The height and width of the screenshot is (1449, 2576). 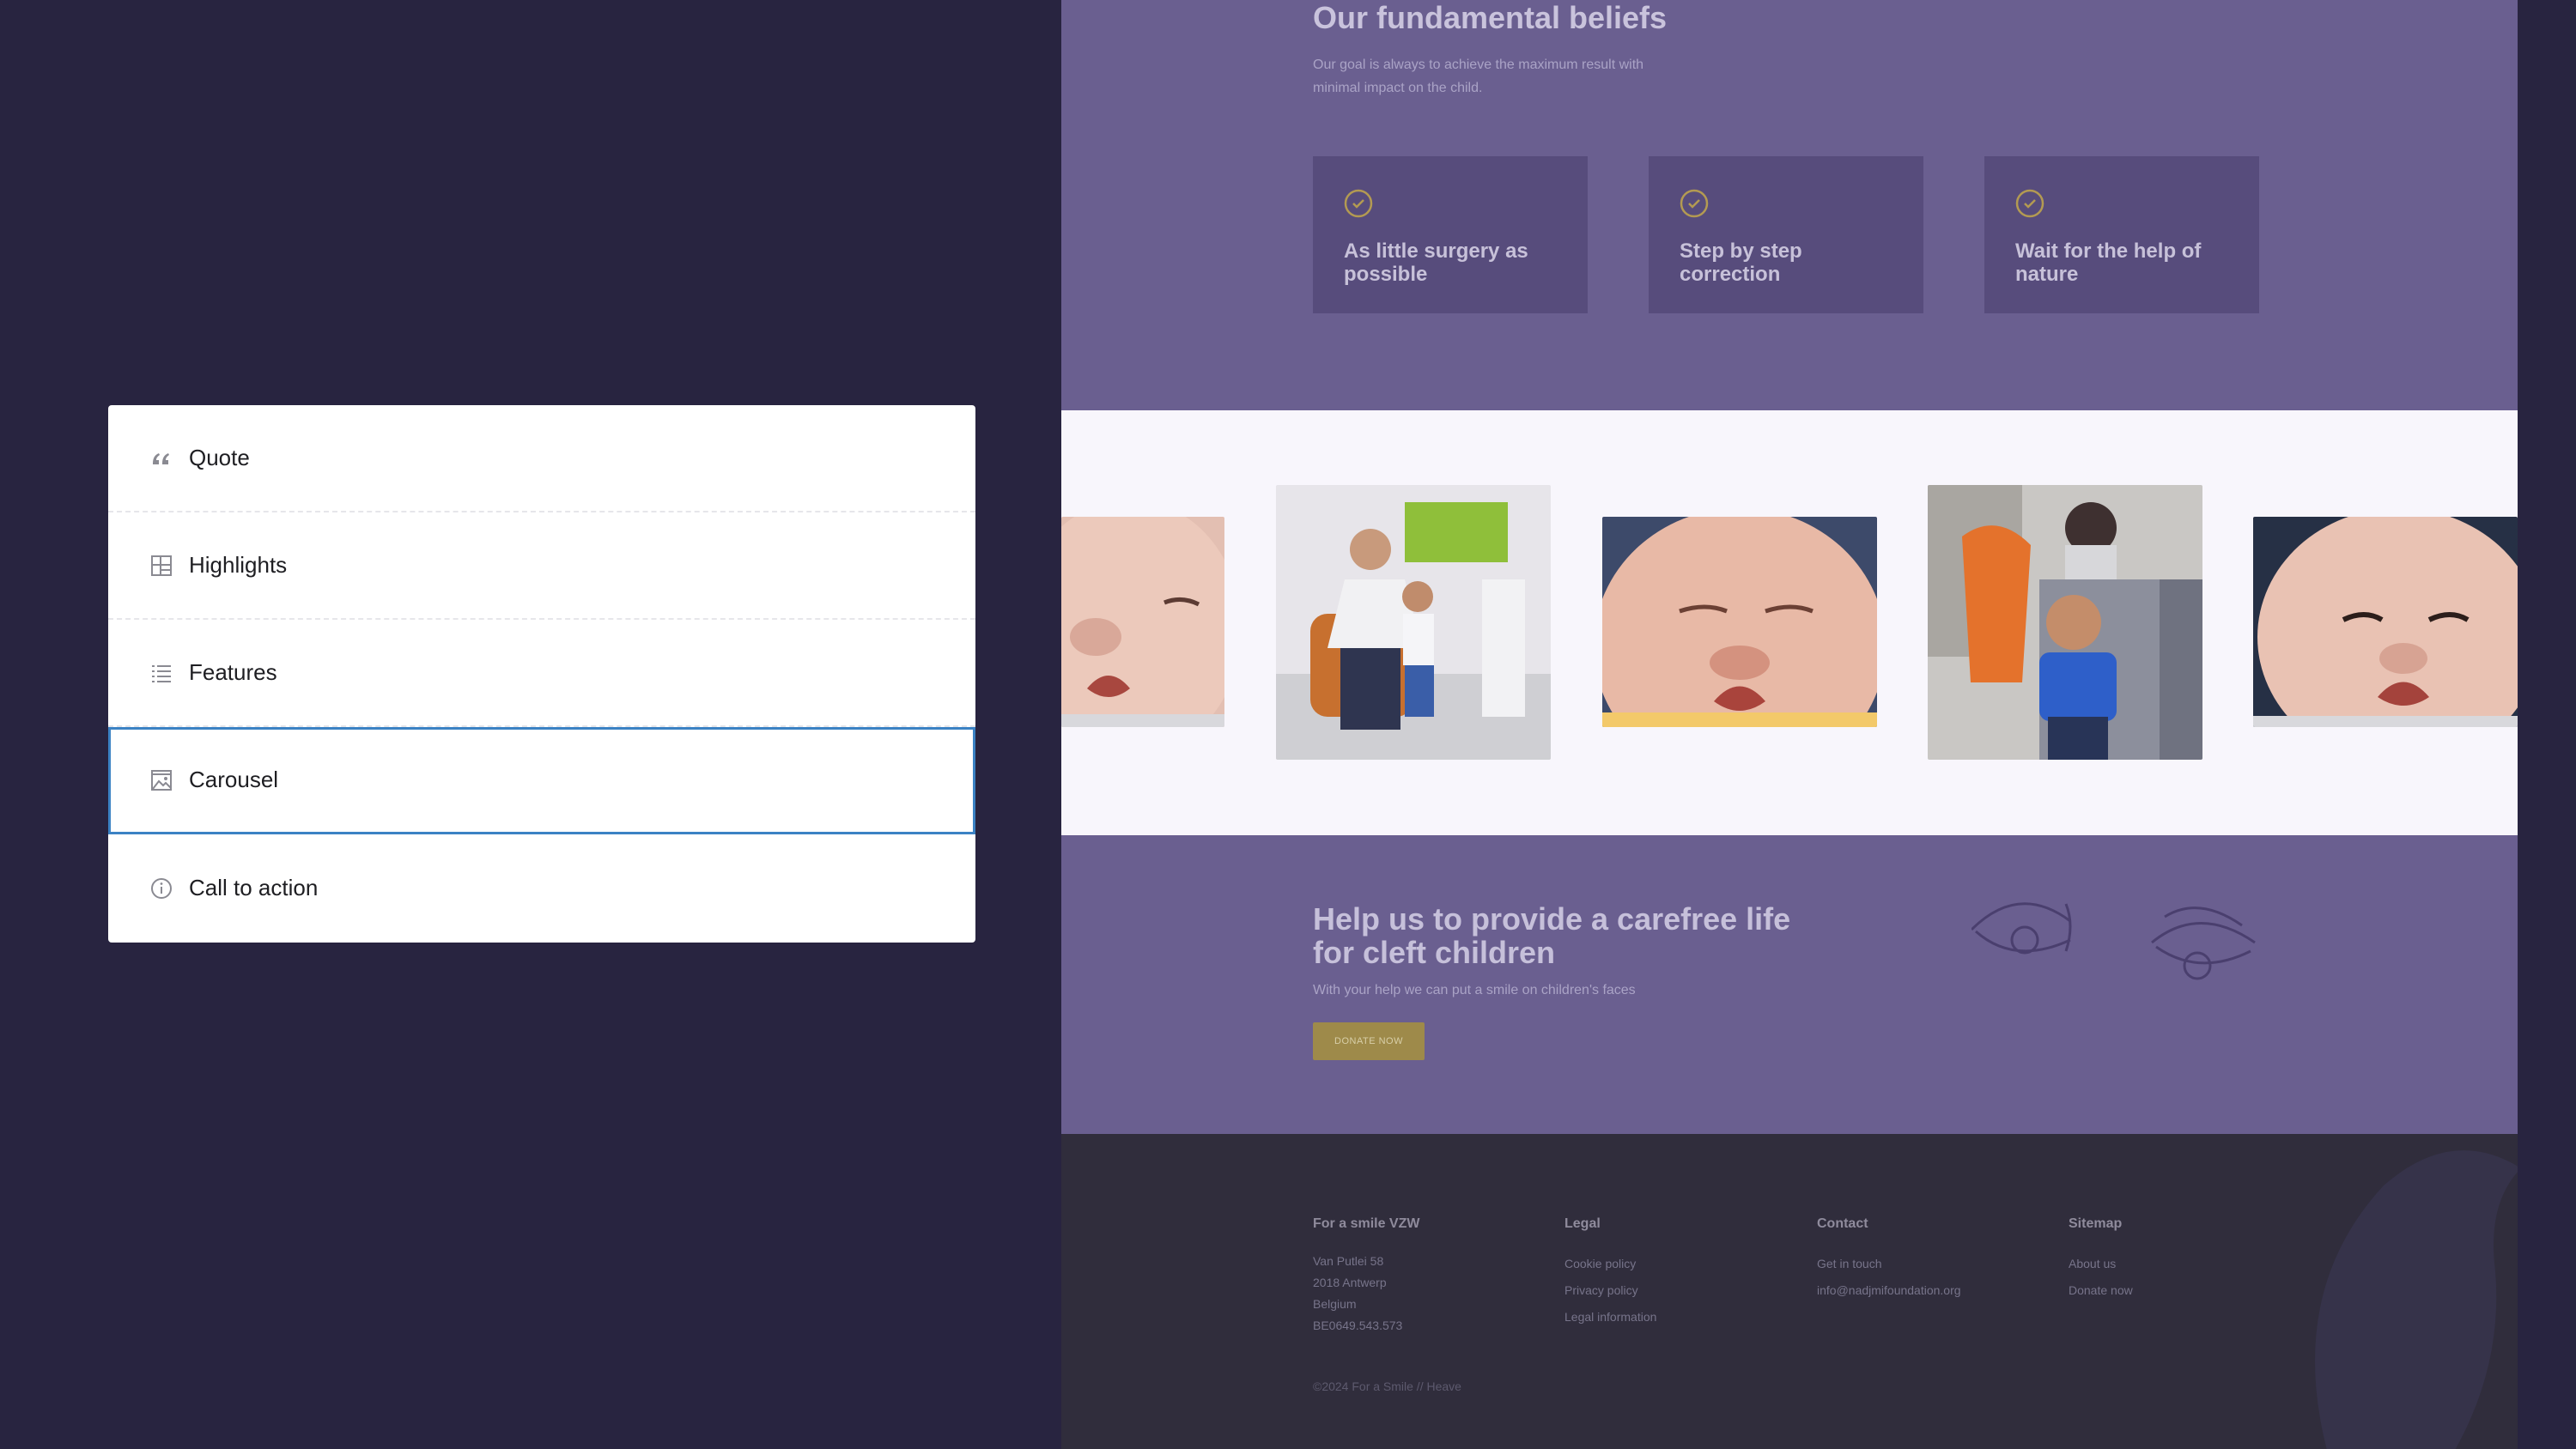 What do you see at coordinates (2101, 1290) in the screenshot?
I see `footer-link-donate-now: Donate now` at bounding box center [2101, 1290].